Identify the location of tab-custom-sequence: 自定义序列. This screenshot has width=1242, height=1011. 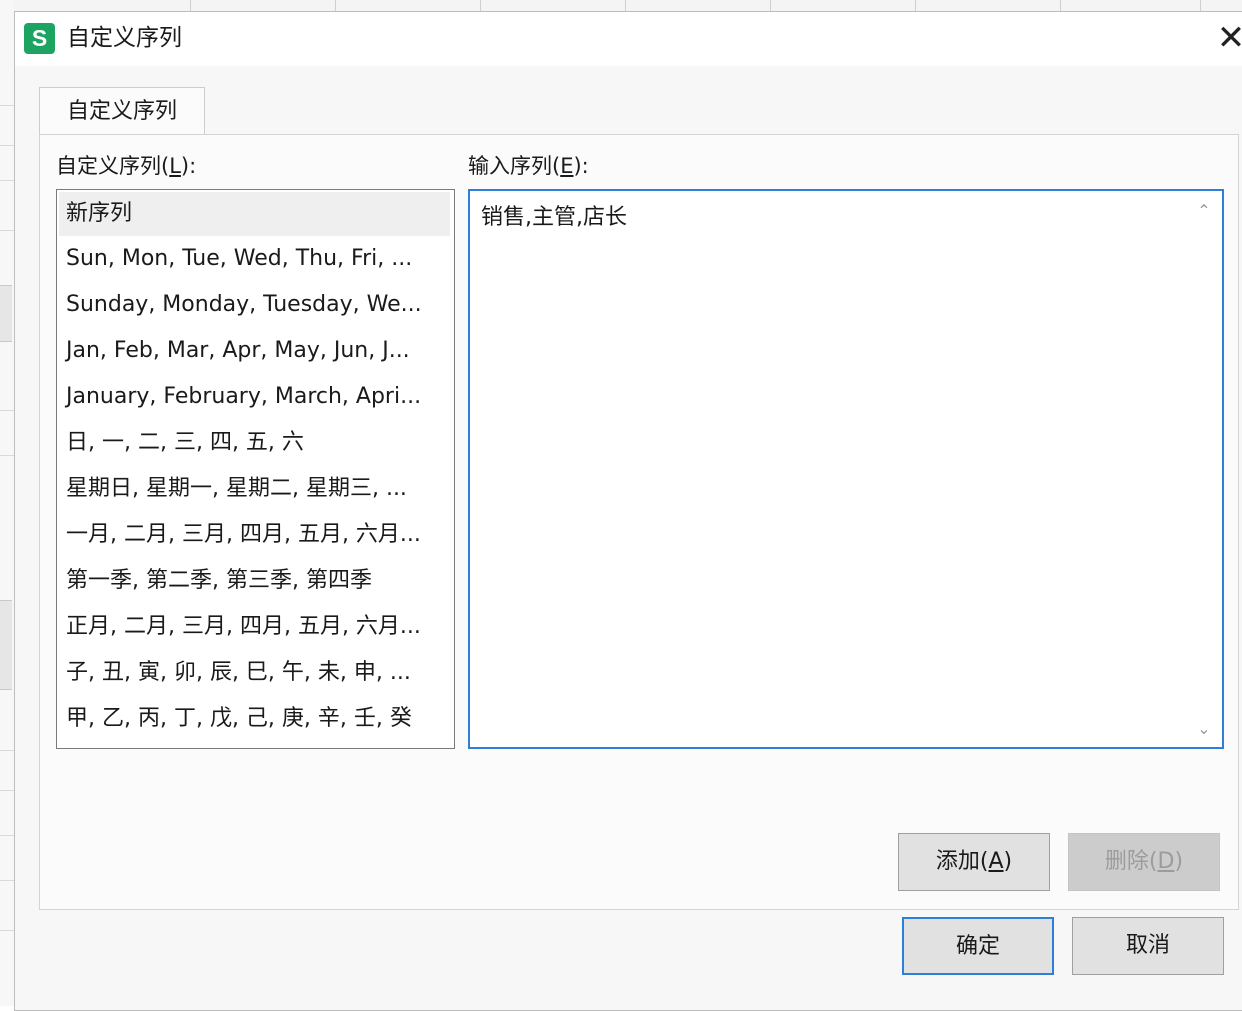
(122, 112).